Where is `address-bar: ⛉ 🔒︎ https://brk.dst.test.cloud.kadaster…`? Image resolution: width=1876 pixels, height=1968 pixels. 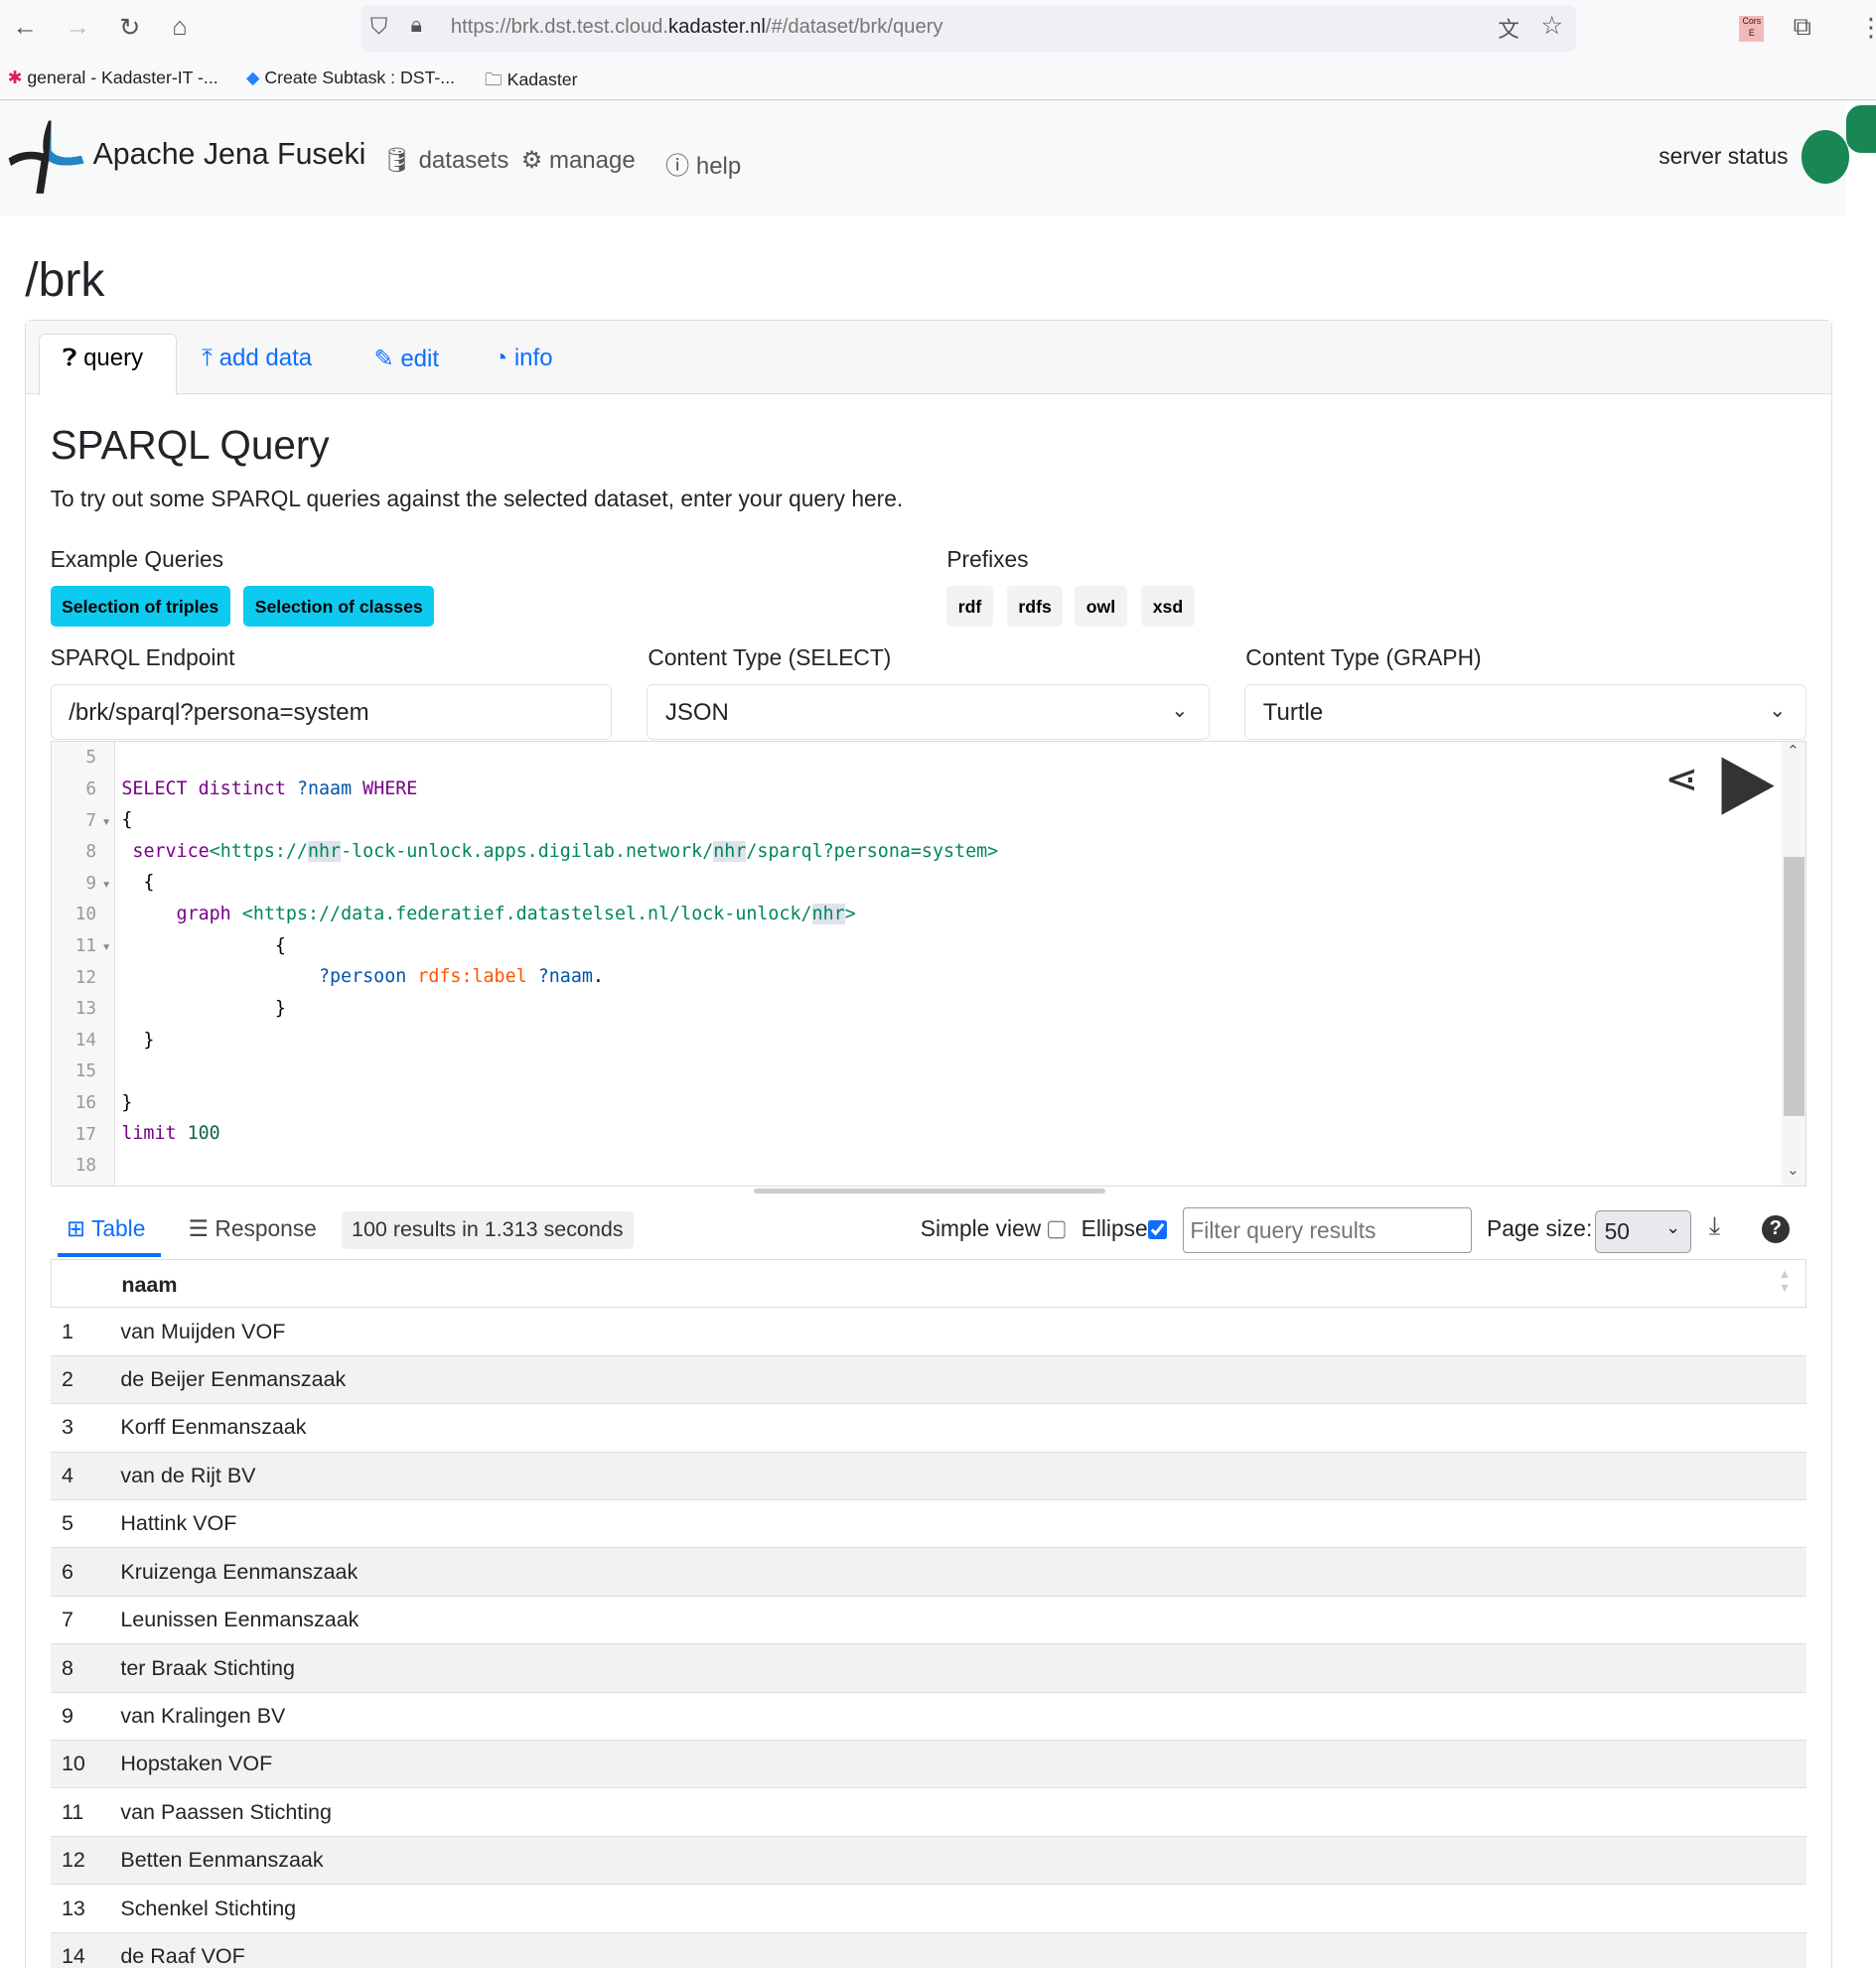 address-bar: ⛉ 🔒︎ https://brk.dst.test.cloud.kadaster… is located at coordinates (968, 28).